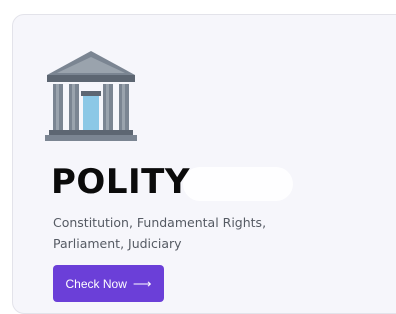 This screenshot has height=314, width=396. Describe the element at coordinates (238, 184) in the screenshot. I see `title-highlight` at that location.